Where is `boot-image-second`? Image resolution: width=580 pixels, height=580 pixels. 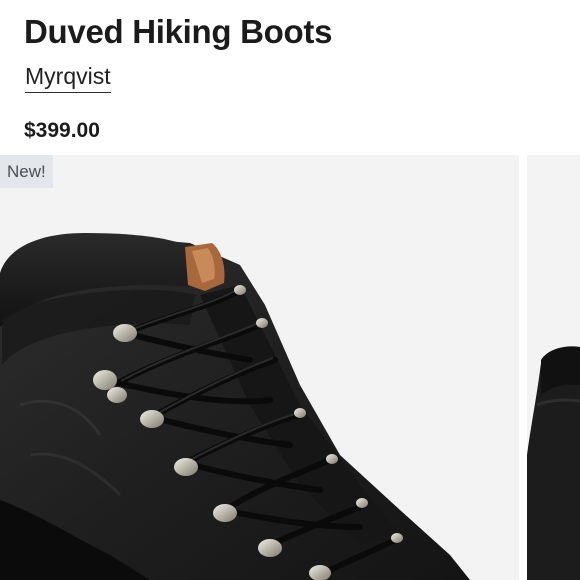 boot-image-second is located at coordinates (553, 463).